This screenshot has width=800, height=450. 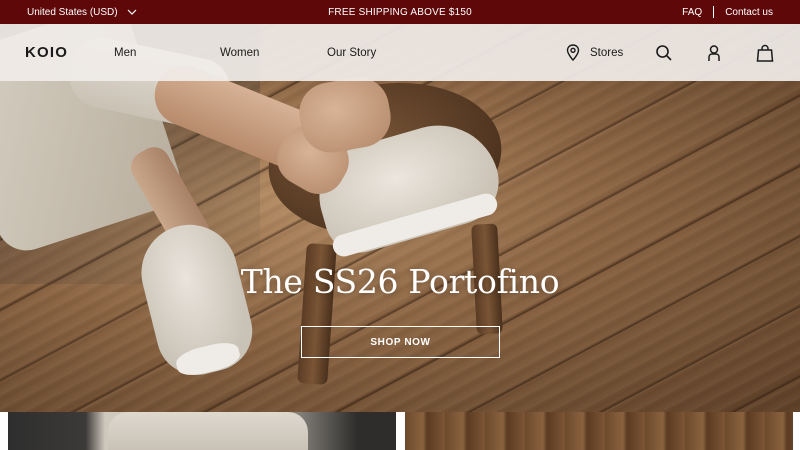 I want to click on location-pin-icon, so click(x=573, y=52).